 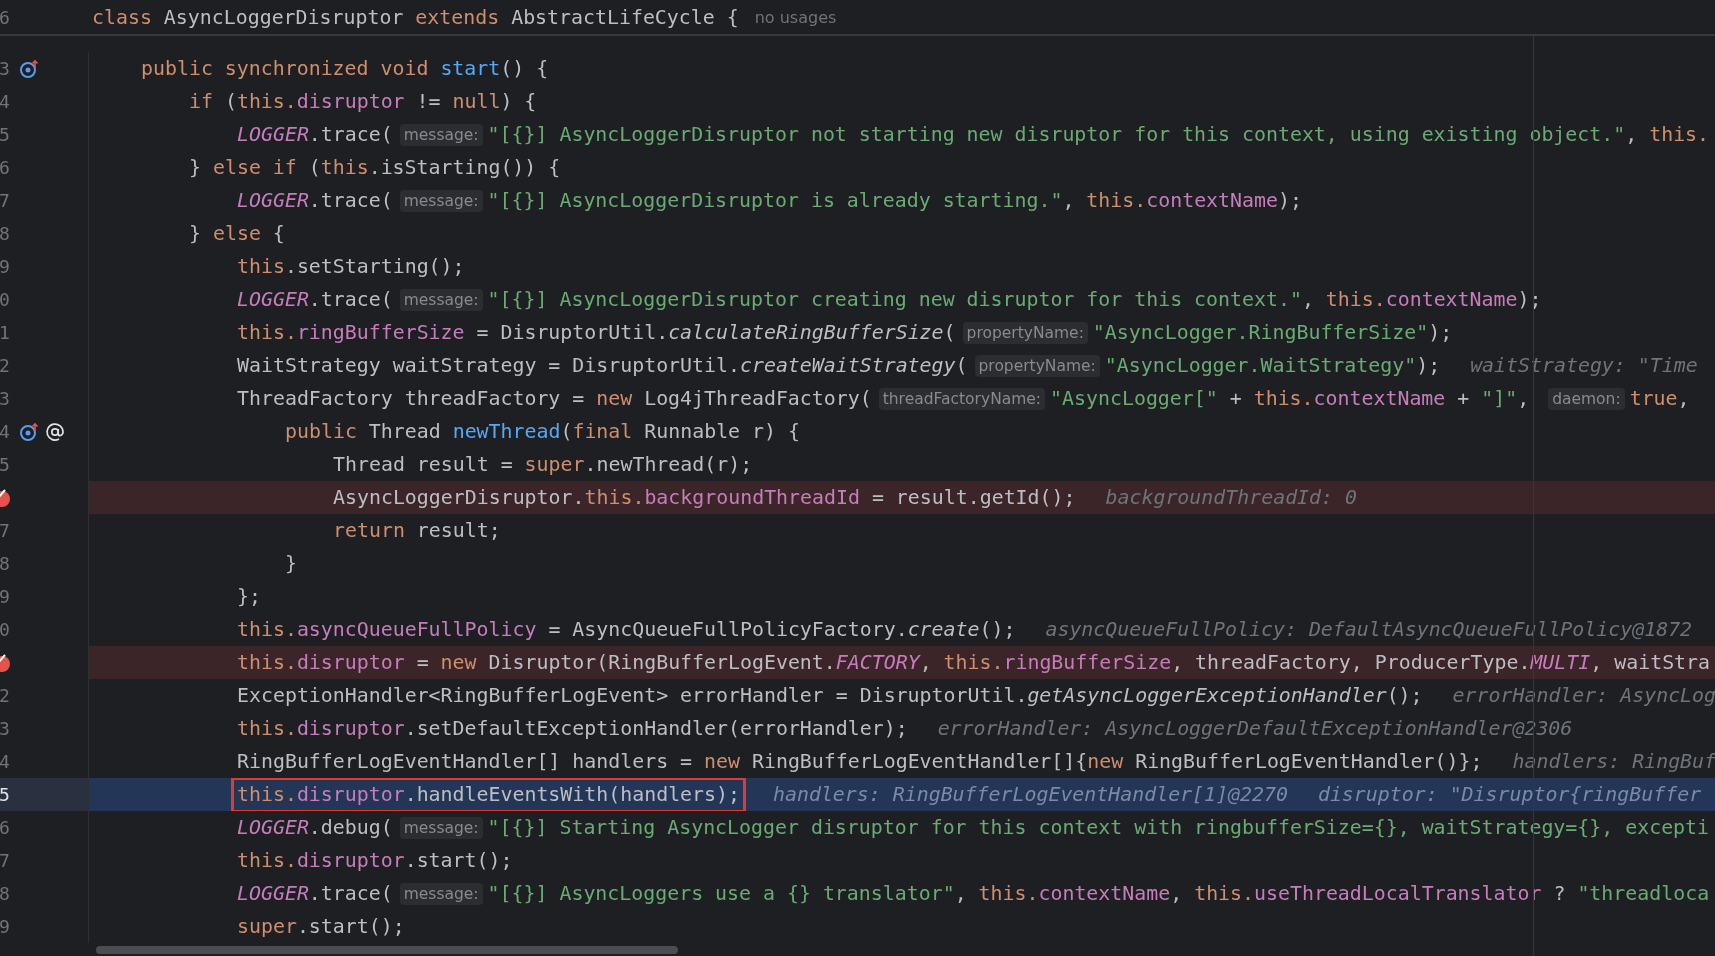 What do you see at coordinates (889, 300) in the screenshot?
I see `code-line: LOGGER.trace( message: "[{}] AsyncLoggerDisruptor creating new disruptor for this context.", this.contextName);` at bounding box center [889, 300].